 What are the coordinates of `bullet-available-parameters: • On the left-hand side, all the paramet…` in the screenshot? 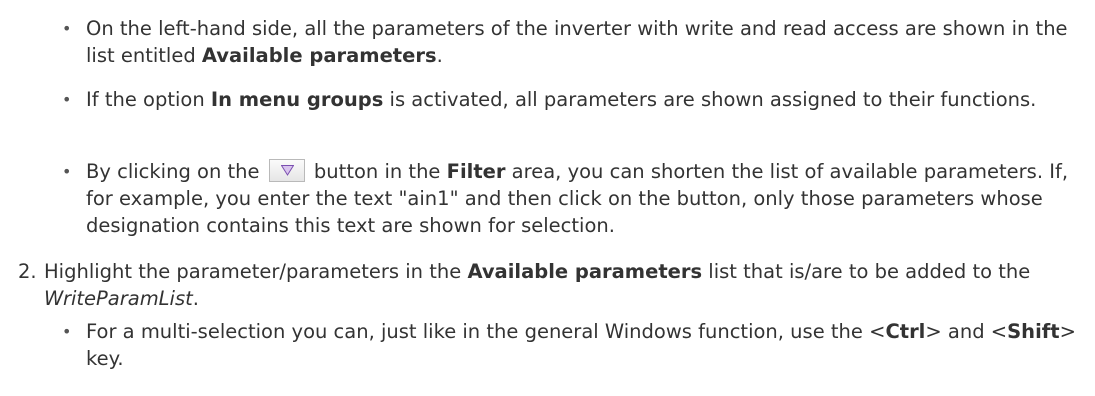 It's located at (572, 42).